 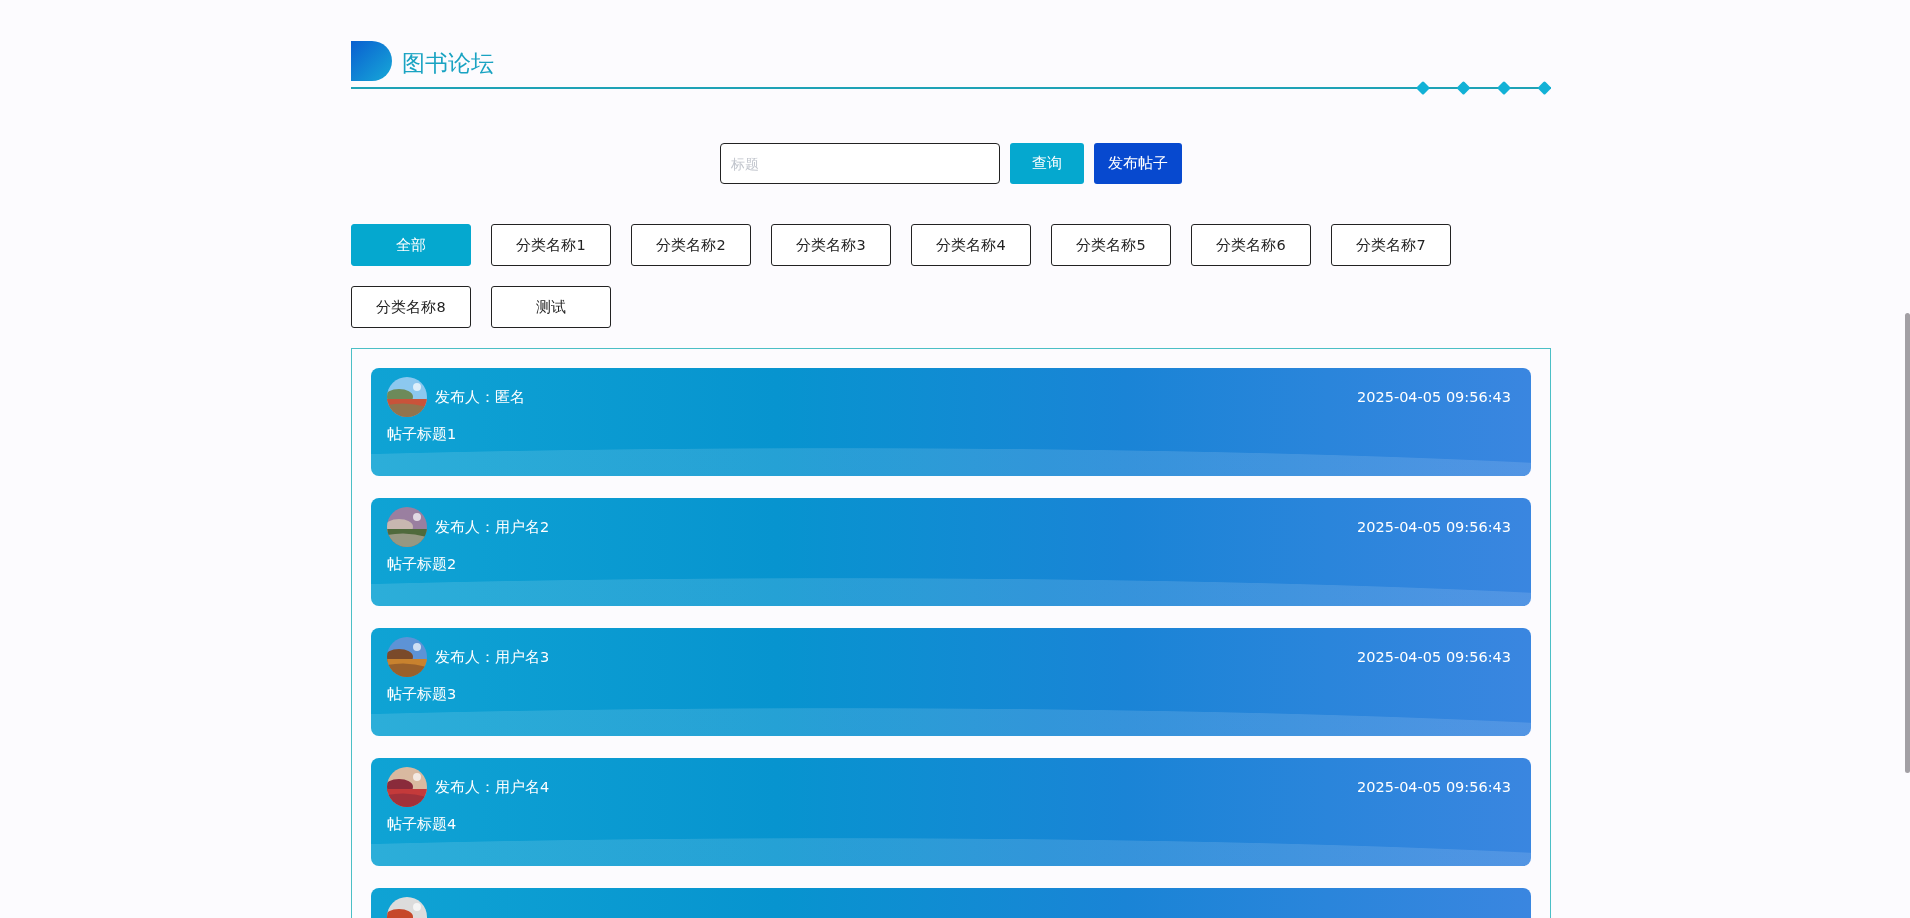 I want to click on category-tab: 分类名称2, so click(x=691, y=245).